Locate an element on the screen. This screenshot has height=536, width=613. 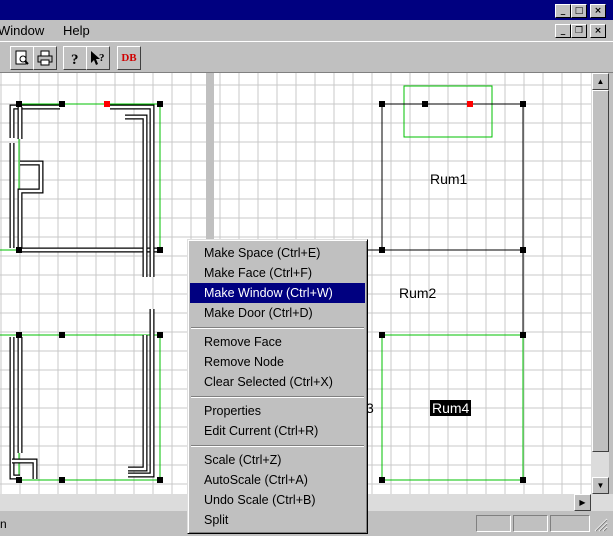
print-preview-icon is located at coordinates (22, 57).